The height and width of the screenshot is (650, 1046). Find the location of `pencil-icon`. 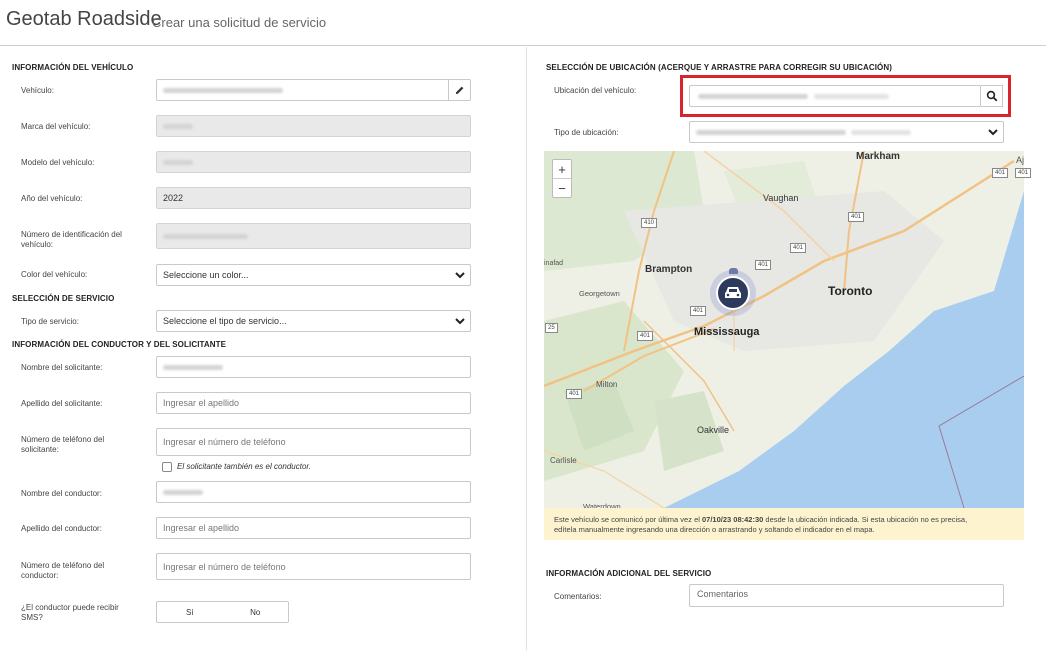

pencil-icon is located at coordinates (459, 90).